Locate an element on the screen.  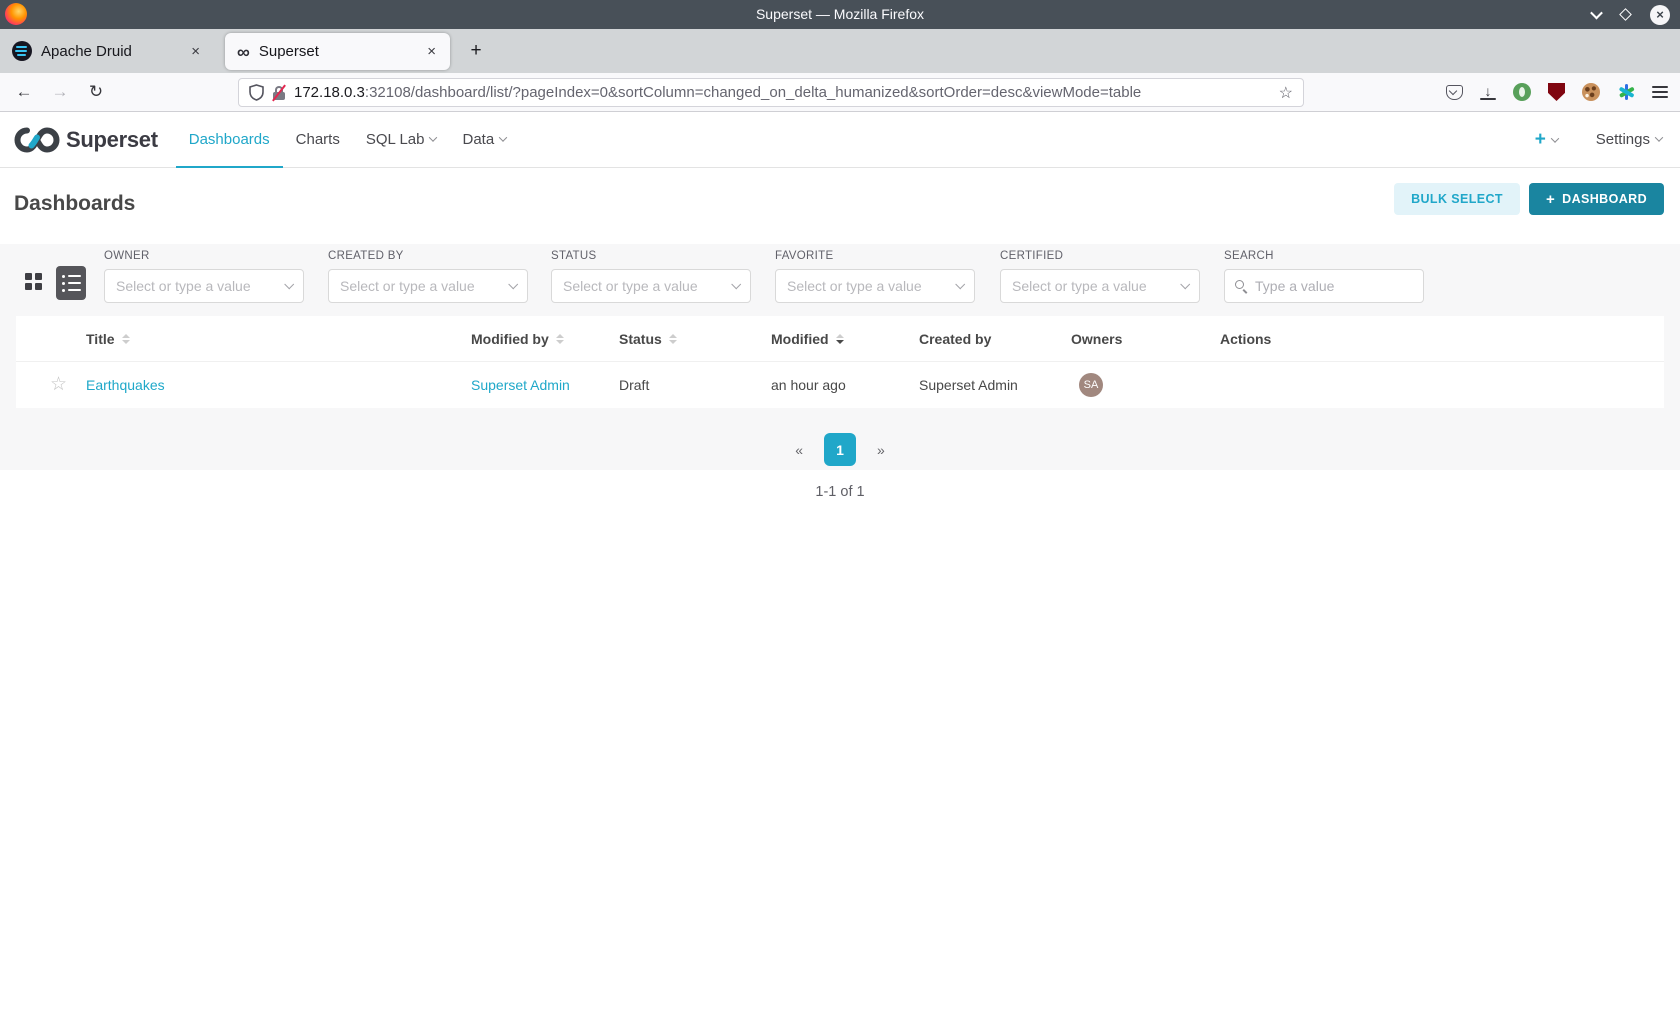
column-header-modified-by: Modified by is located at coordinates (517, 339).